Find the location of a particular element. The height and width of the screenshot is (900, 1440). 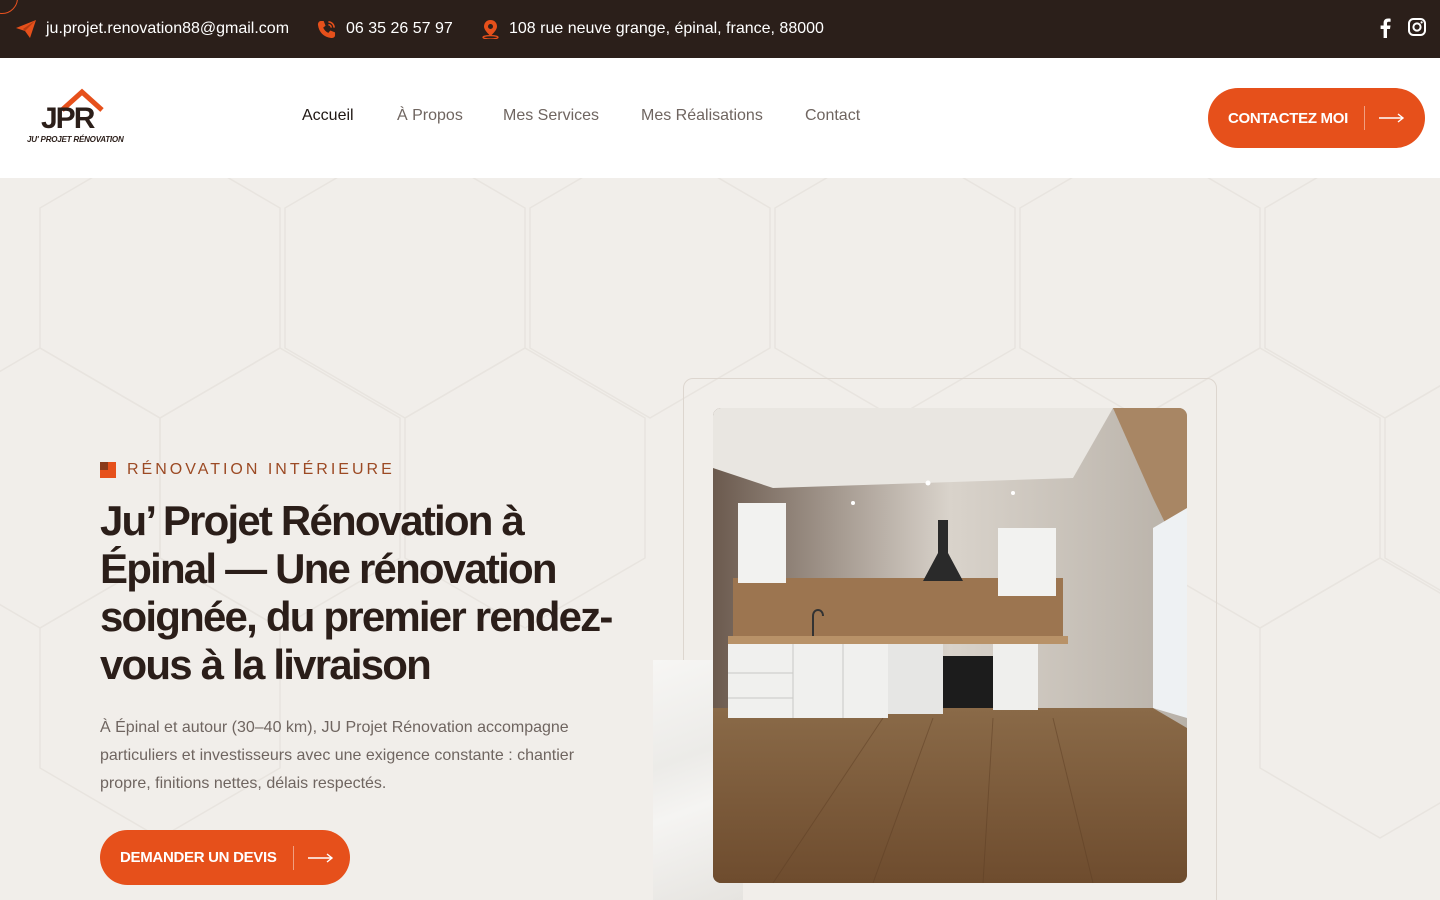

email-text: ju.projet.renovation88@gmail.com is located at coordinates (168, 28).